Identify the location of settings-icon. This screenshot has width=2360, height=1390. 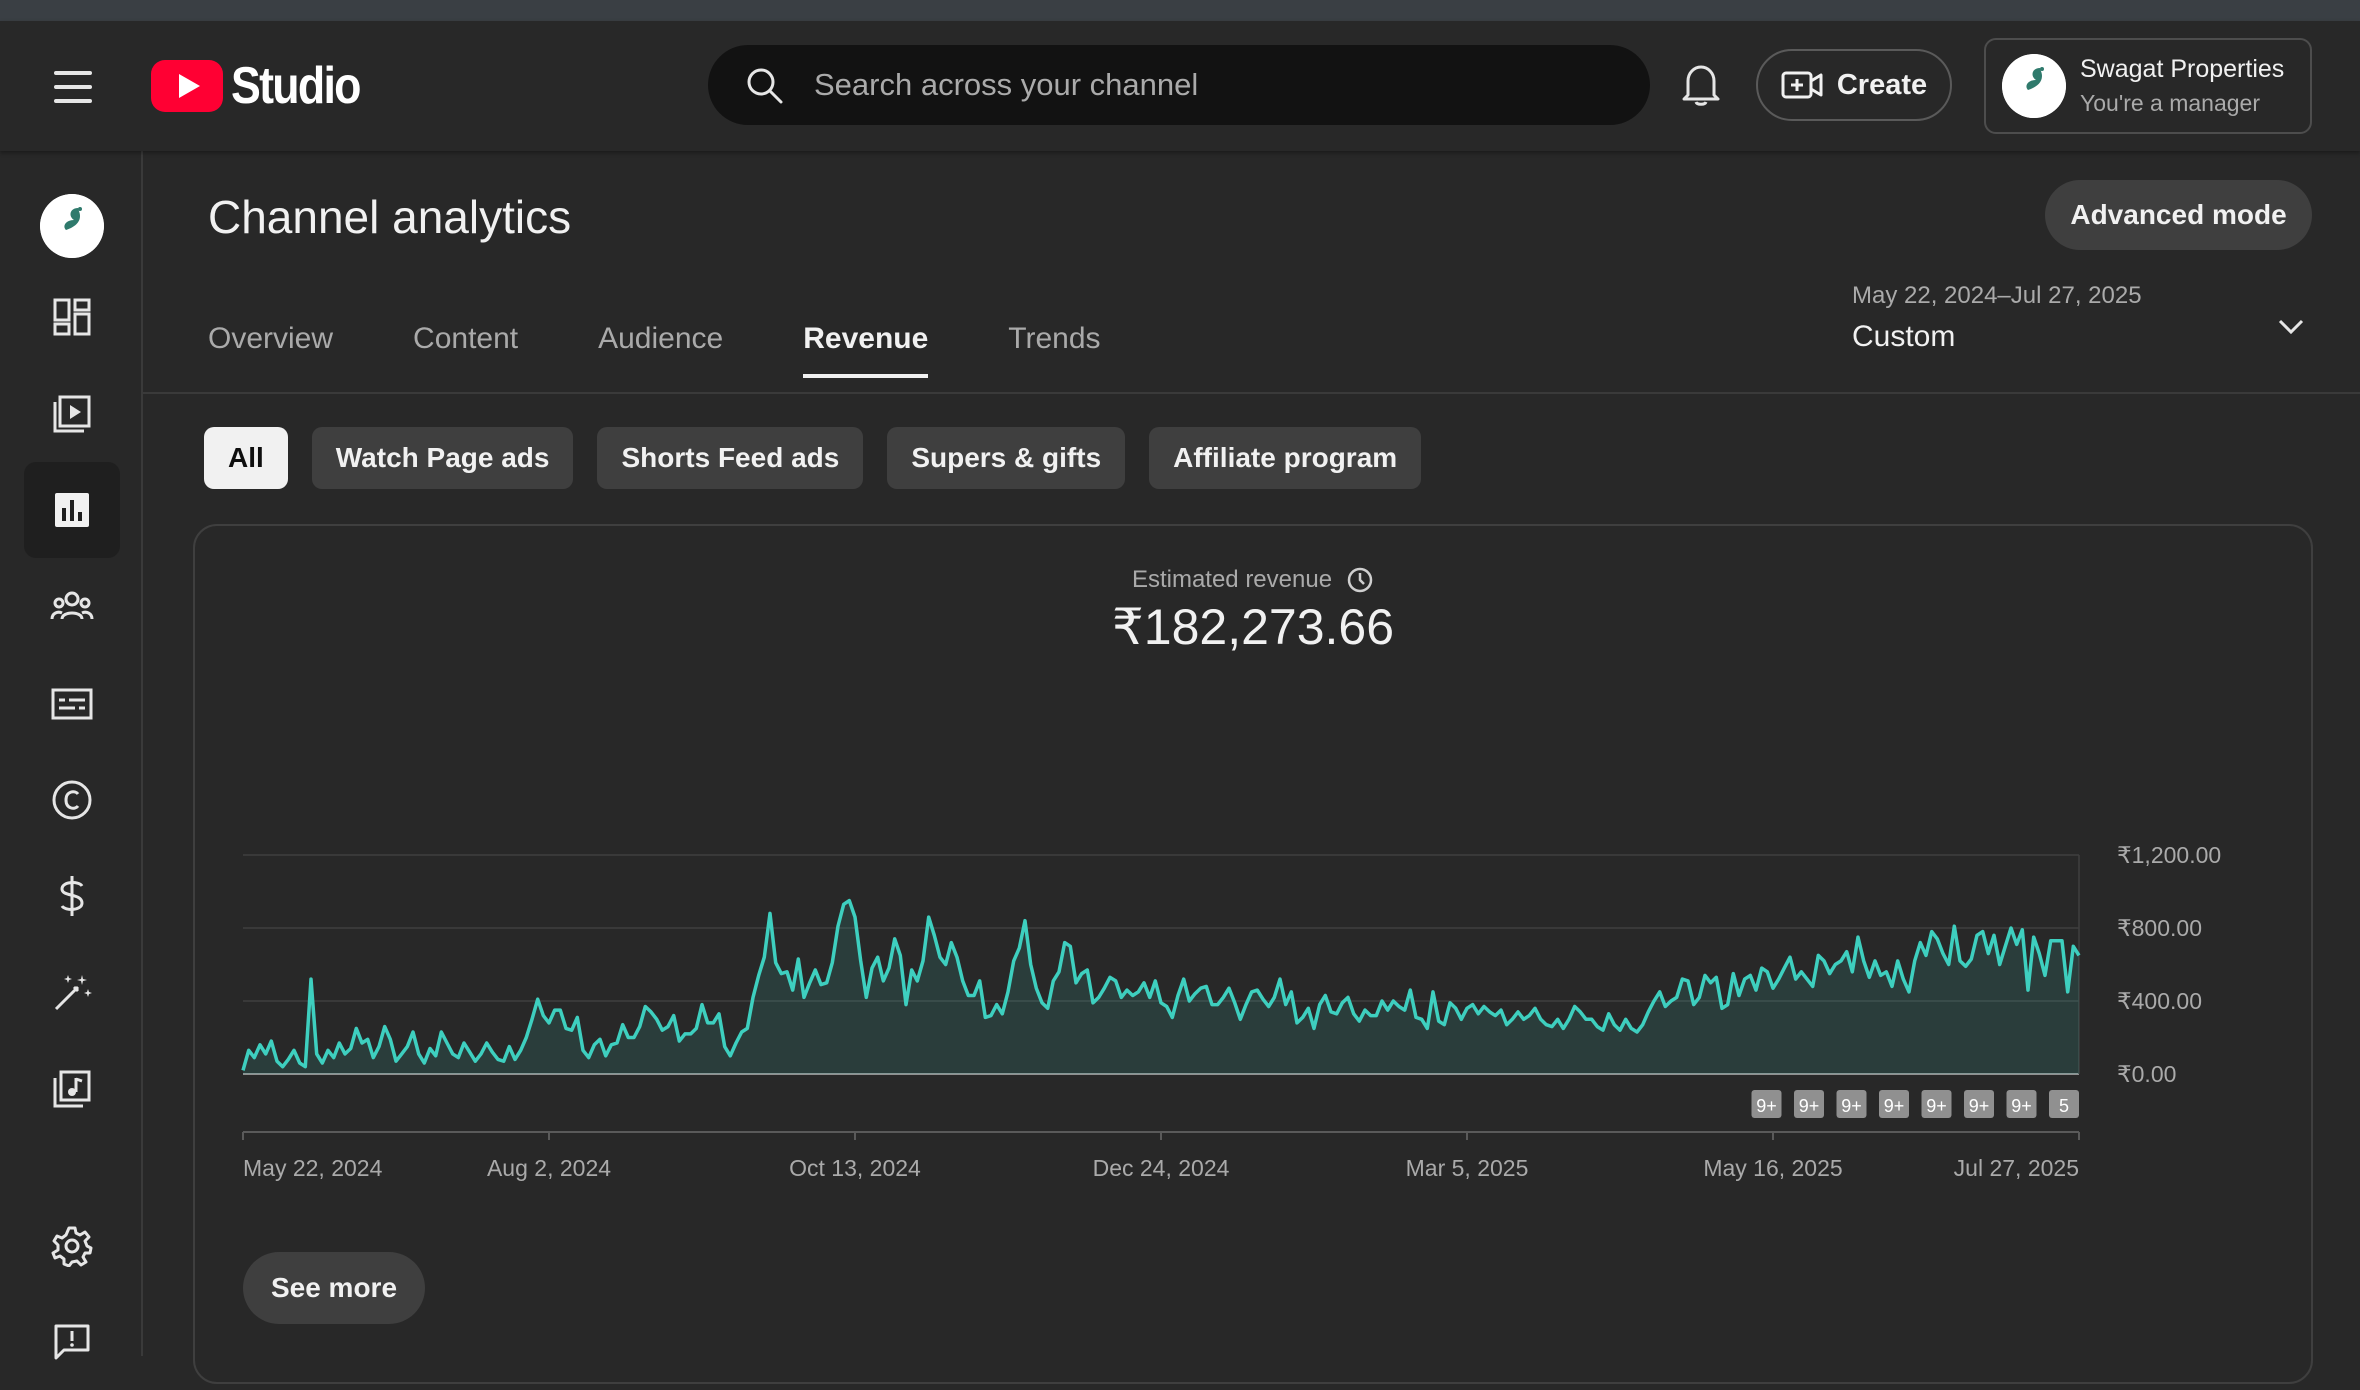
(72, 1246).